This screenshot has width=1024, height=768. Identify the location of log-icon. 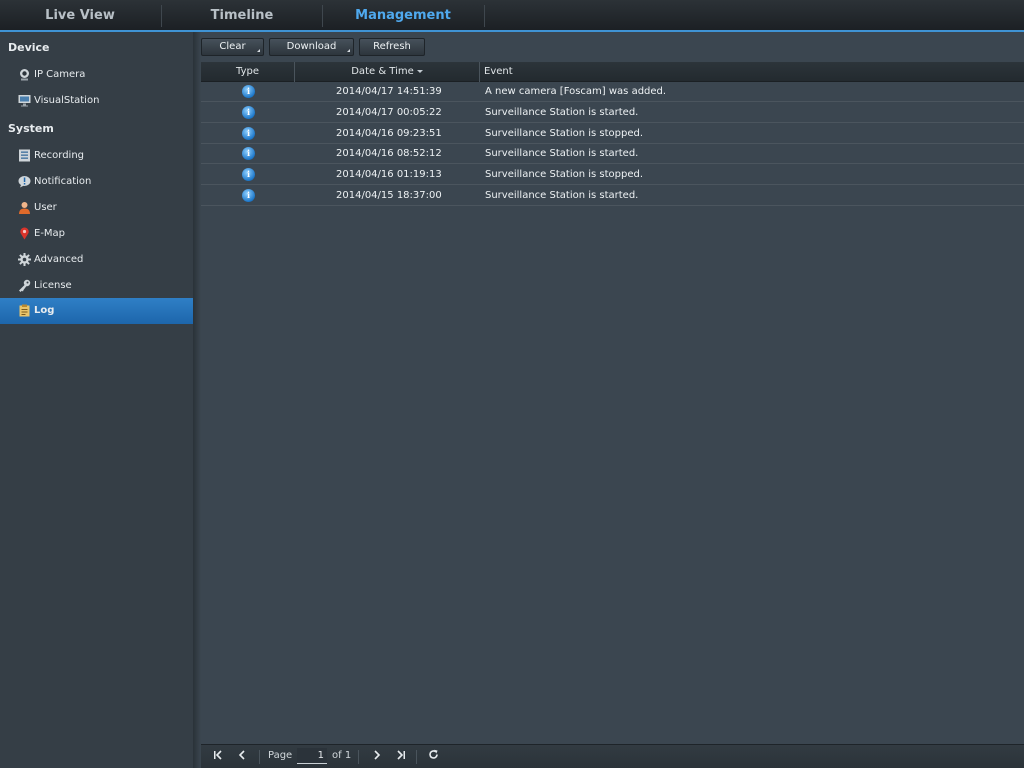
(24, 310).